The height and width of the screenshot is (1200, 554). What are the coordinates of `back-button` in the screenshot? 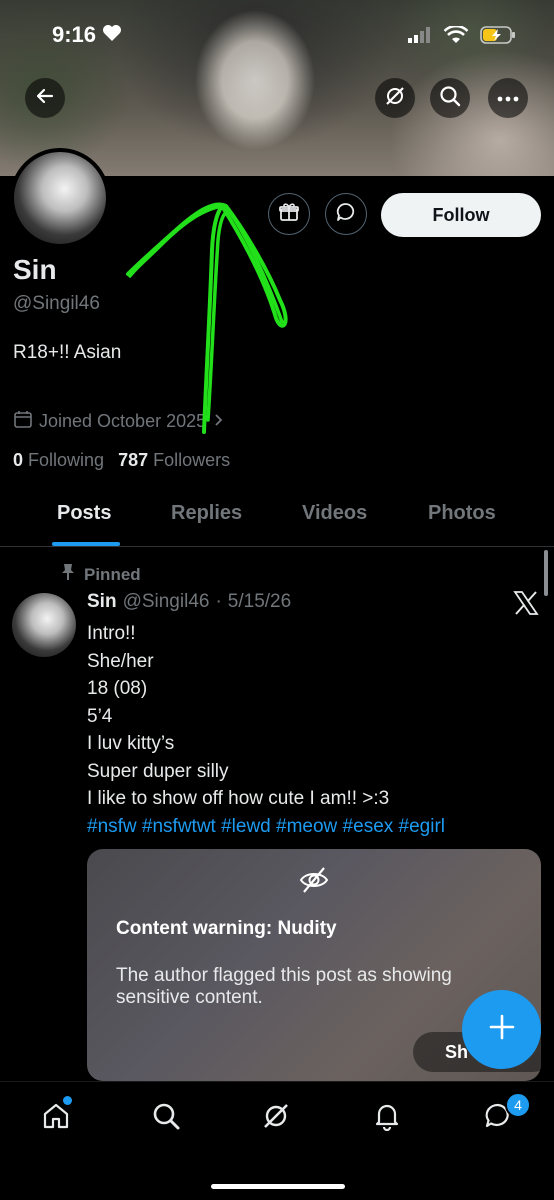 It's located at (45, 98).